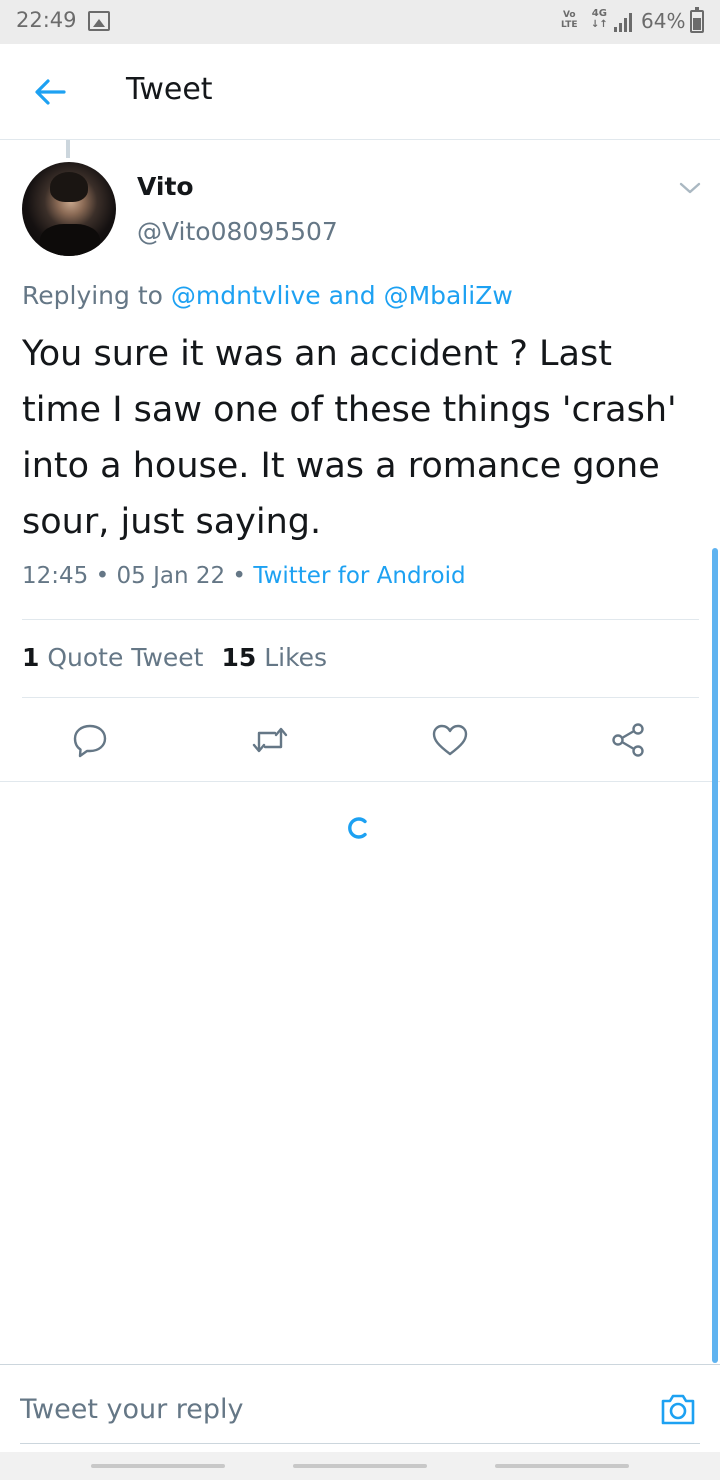  Describe the element at coordinates (358, 828) in the screenshot. I see `loading-spinner-icon` at that location.